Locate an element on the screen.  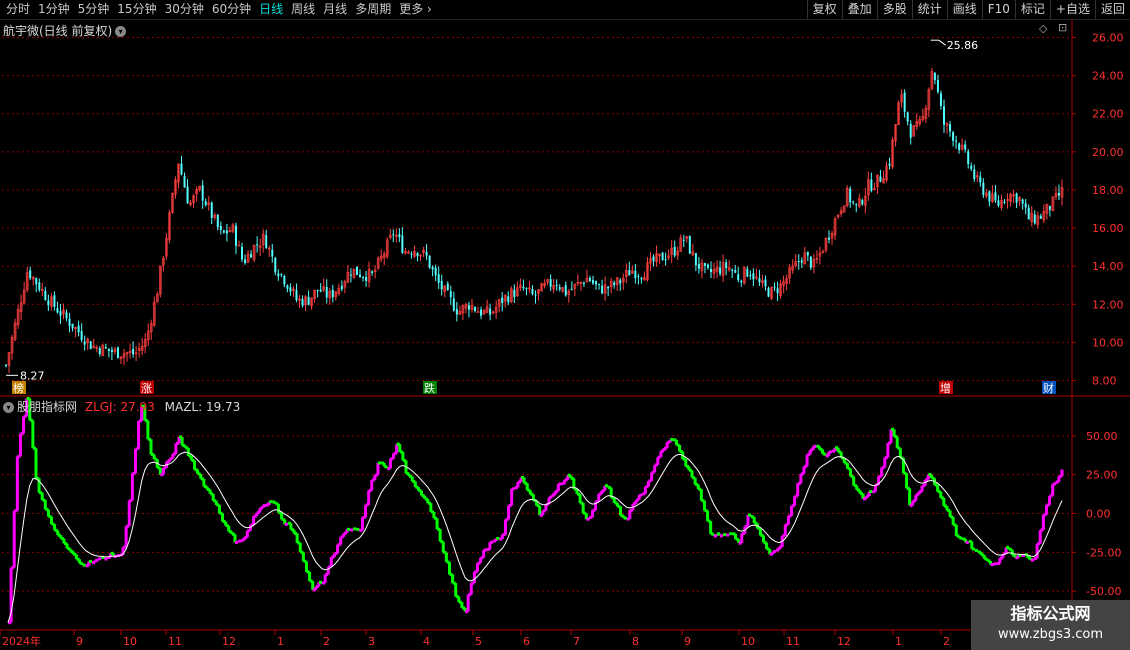
x-tick-label: 8 is located at coordinates (635, 641).